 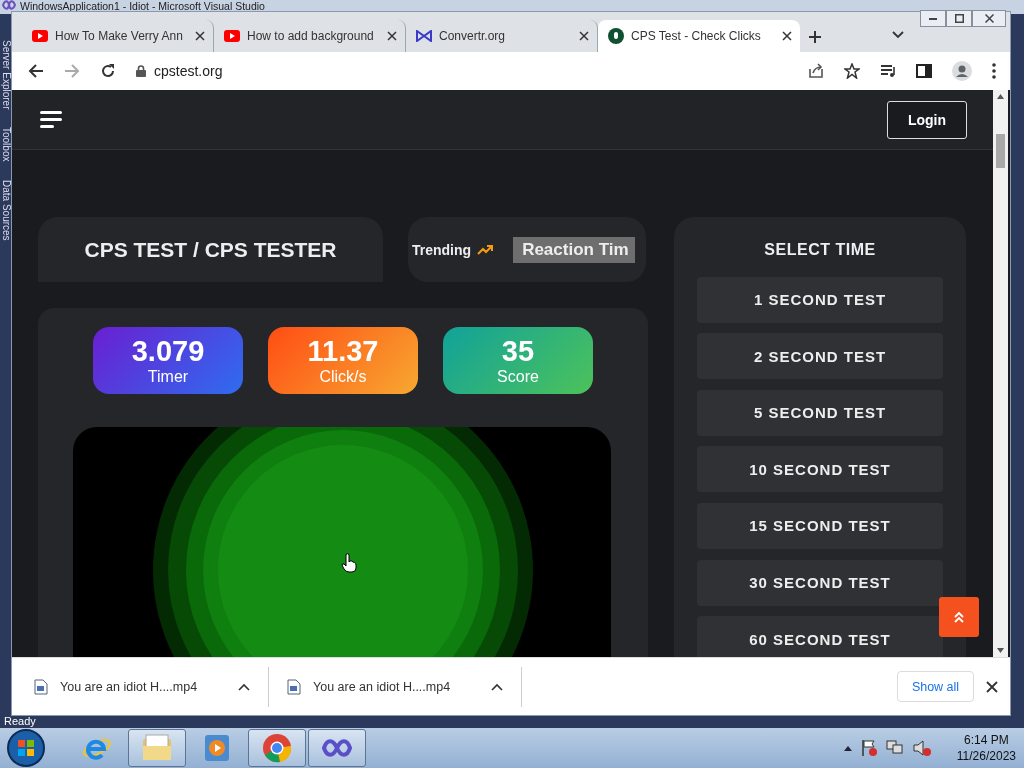 What do you see at coordinates (574, 249) in the screenshot?
I see `trending-link: Reaction Tim` at bounding box center [574, 249].